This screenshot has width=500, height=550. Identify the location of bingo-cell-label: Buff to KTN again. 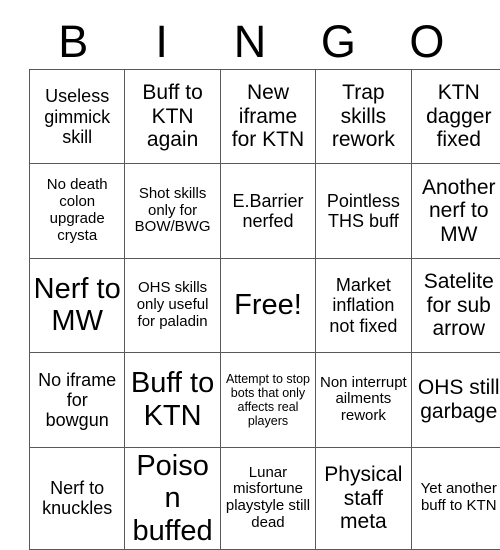
(172, 116).